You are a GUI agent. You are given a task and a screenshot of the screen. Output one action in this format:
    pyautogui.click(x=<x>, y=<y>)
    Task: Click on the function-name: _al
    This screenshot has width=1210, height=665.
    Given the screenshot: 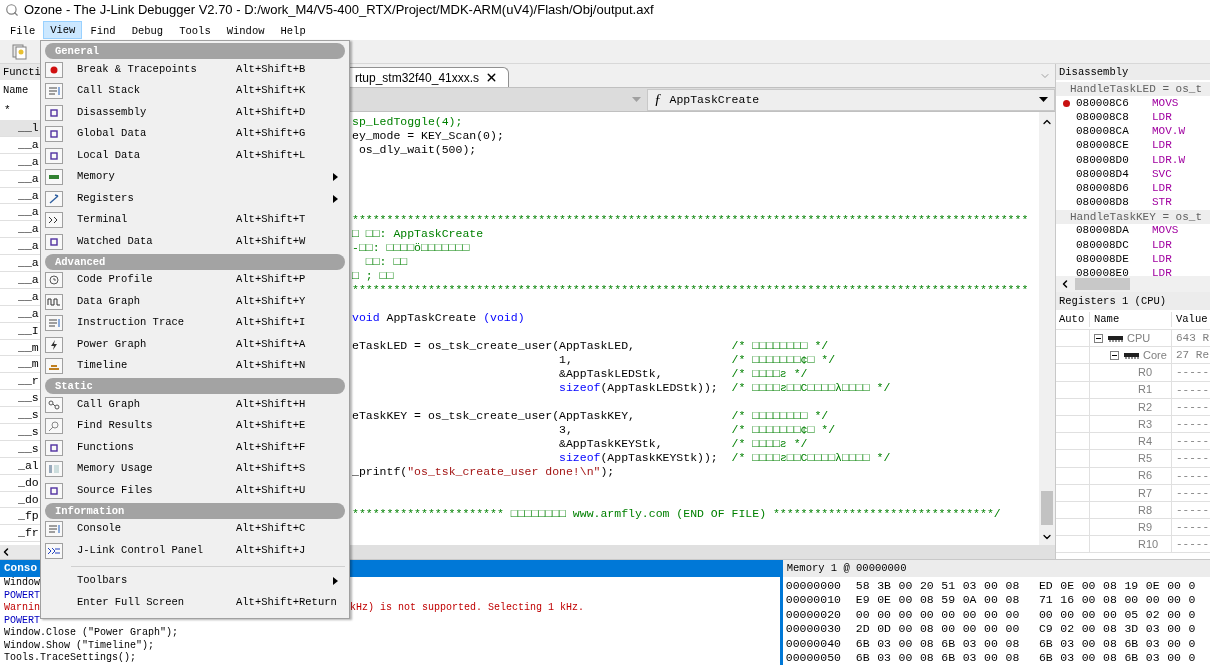 What is the action you would take?
    pyautogui.click(x=28, y=465)
    